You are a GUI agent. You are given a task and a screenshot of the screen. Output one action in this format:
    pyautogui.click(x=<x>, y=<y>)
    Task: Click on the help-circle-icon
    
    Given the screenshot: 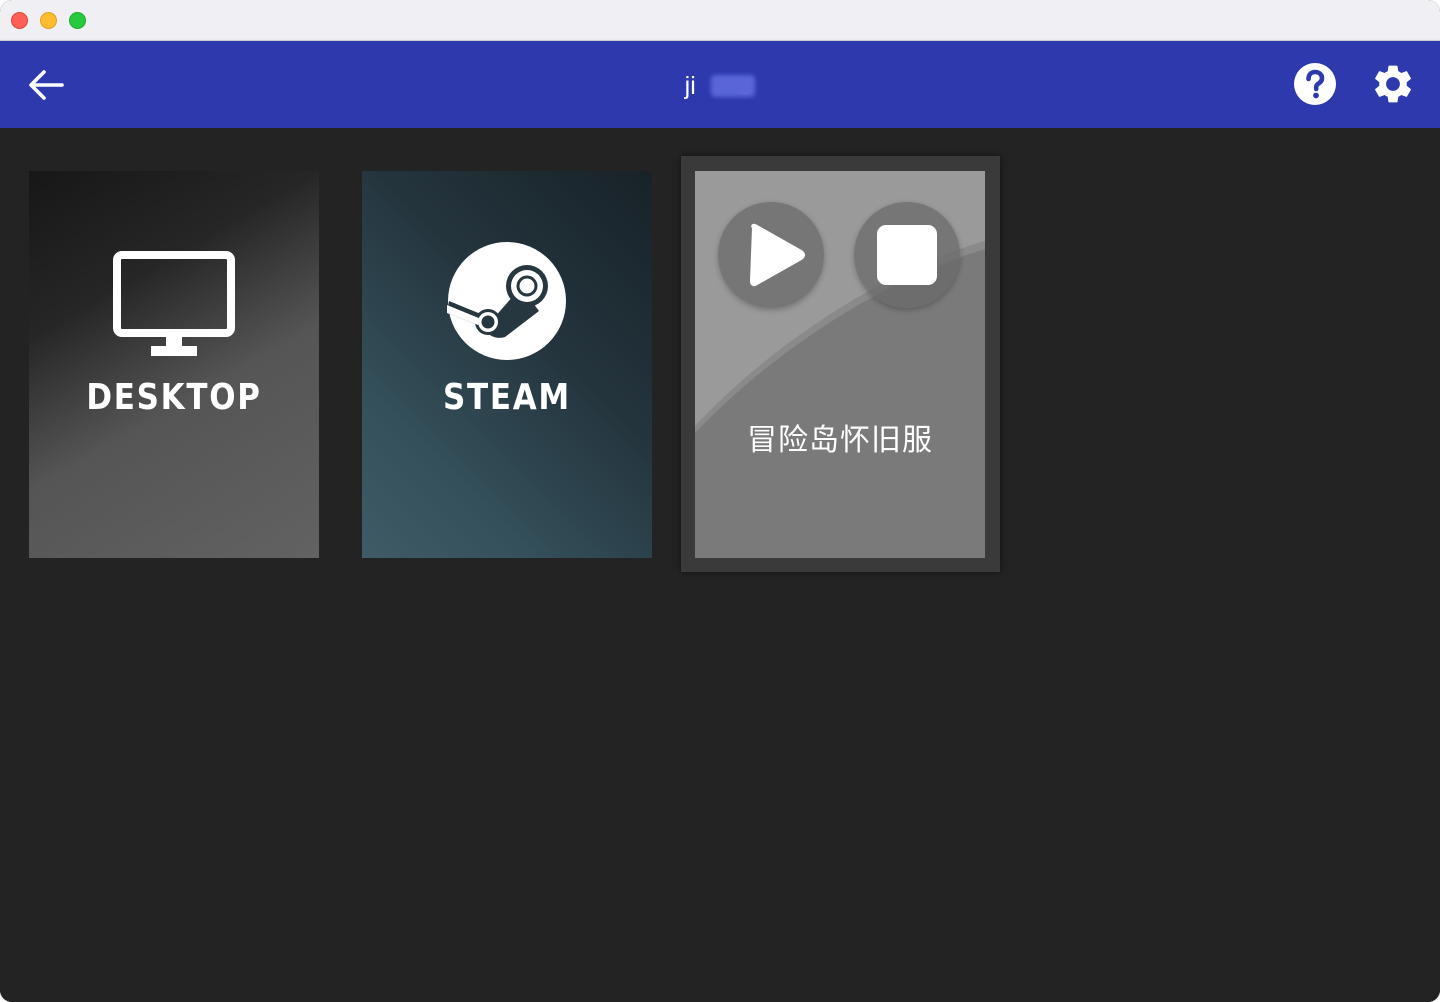 What is the action you would take?
    pyautogui.click(x=1315, y=84)
    